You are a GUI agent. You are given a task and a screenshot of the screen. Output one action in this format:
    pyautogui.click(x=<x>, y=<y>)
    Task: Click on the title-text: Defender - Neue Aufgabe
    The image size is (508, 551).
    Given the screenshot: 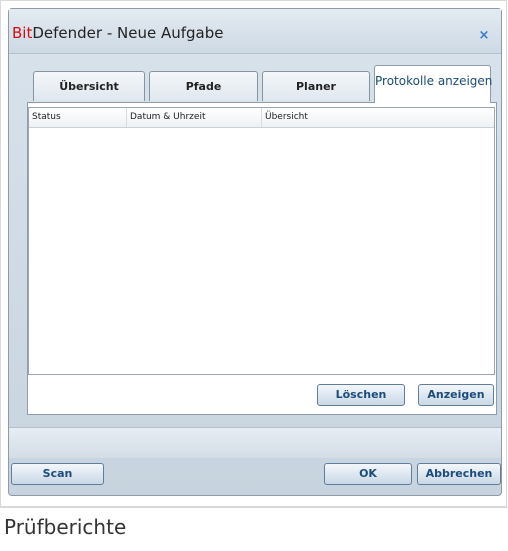 What is the action you would take?
    pyautogui.click(x=128, y=33)
    